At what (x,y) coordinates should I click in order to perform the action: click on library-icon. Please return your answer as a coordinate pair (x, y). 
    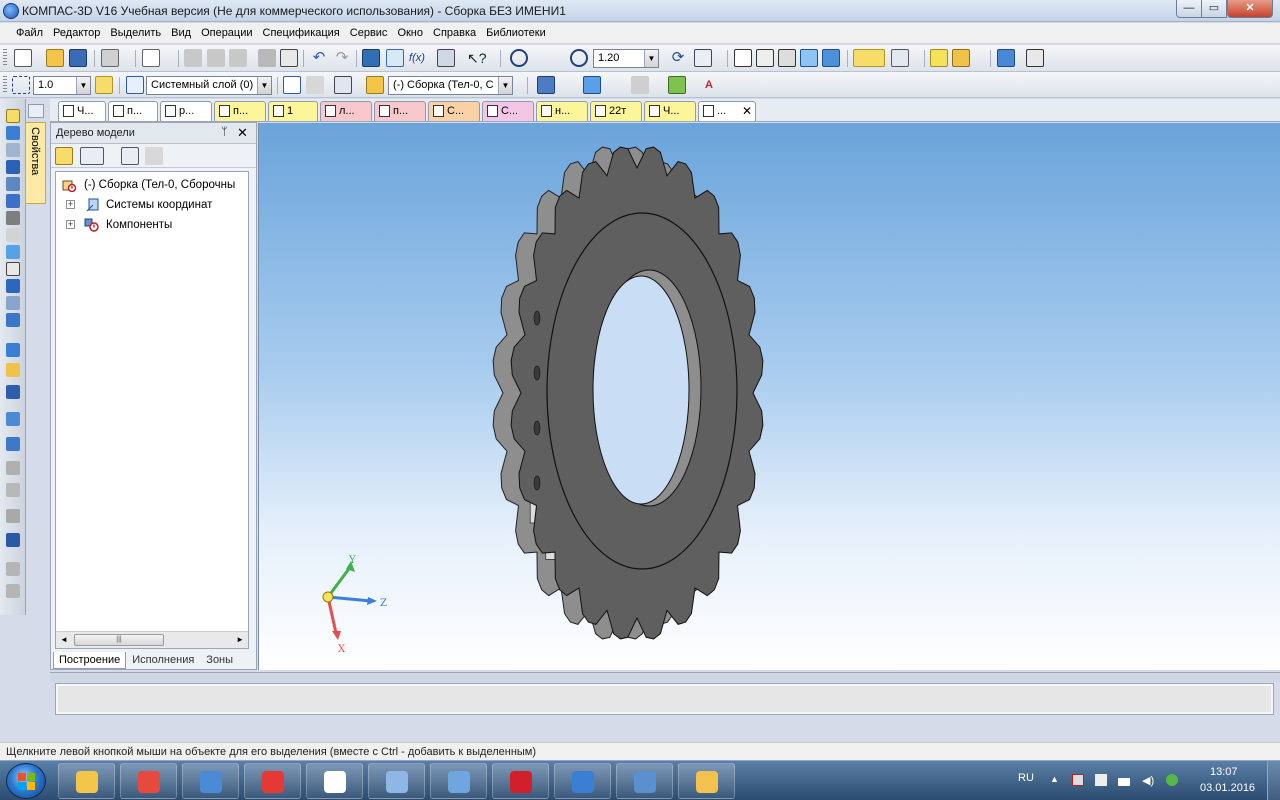
    Looking at the image, I should click on (1006, 58).